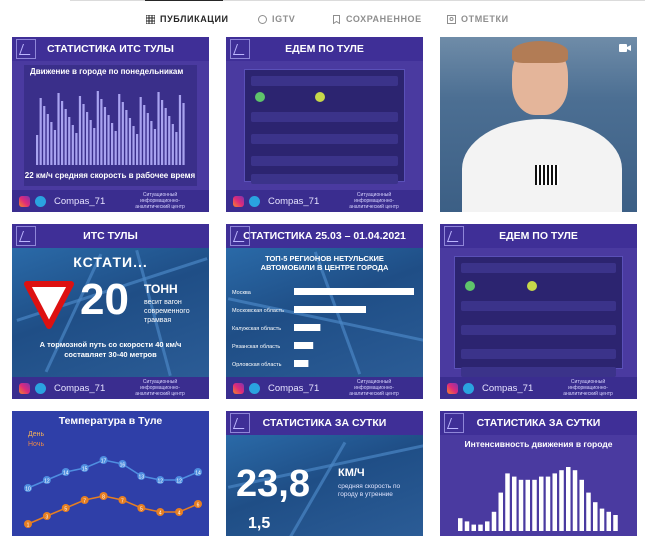 This screenshot has width=645, height=536. I want to click on tab-tagged-label: ОТМЕТКИ, so click(485, 19).